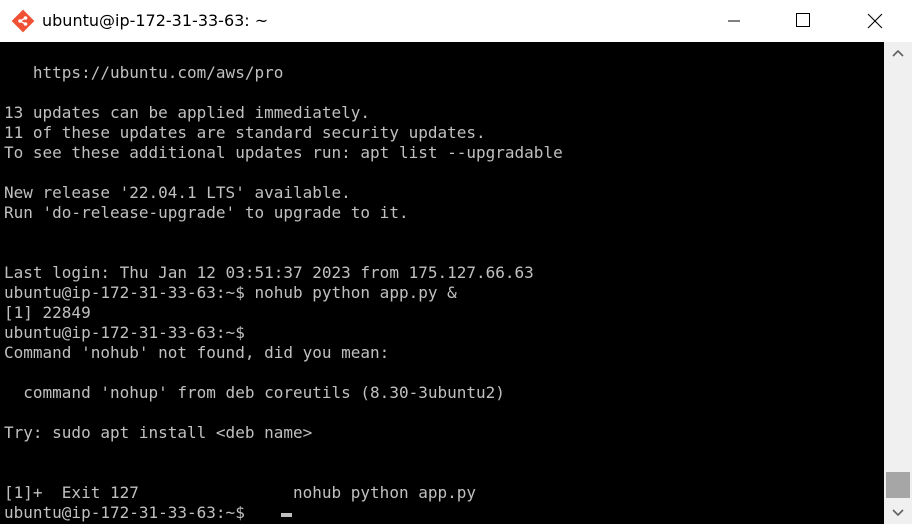 This screenshot has width=912, height=524. Describe the element at coordinates (177, 192) in the screenshot. I see `terminal-line: New release '22.04.1 LTS' available.` at that location.